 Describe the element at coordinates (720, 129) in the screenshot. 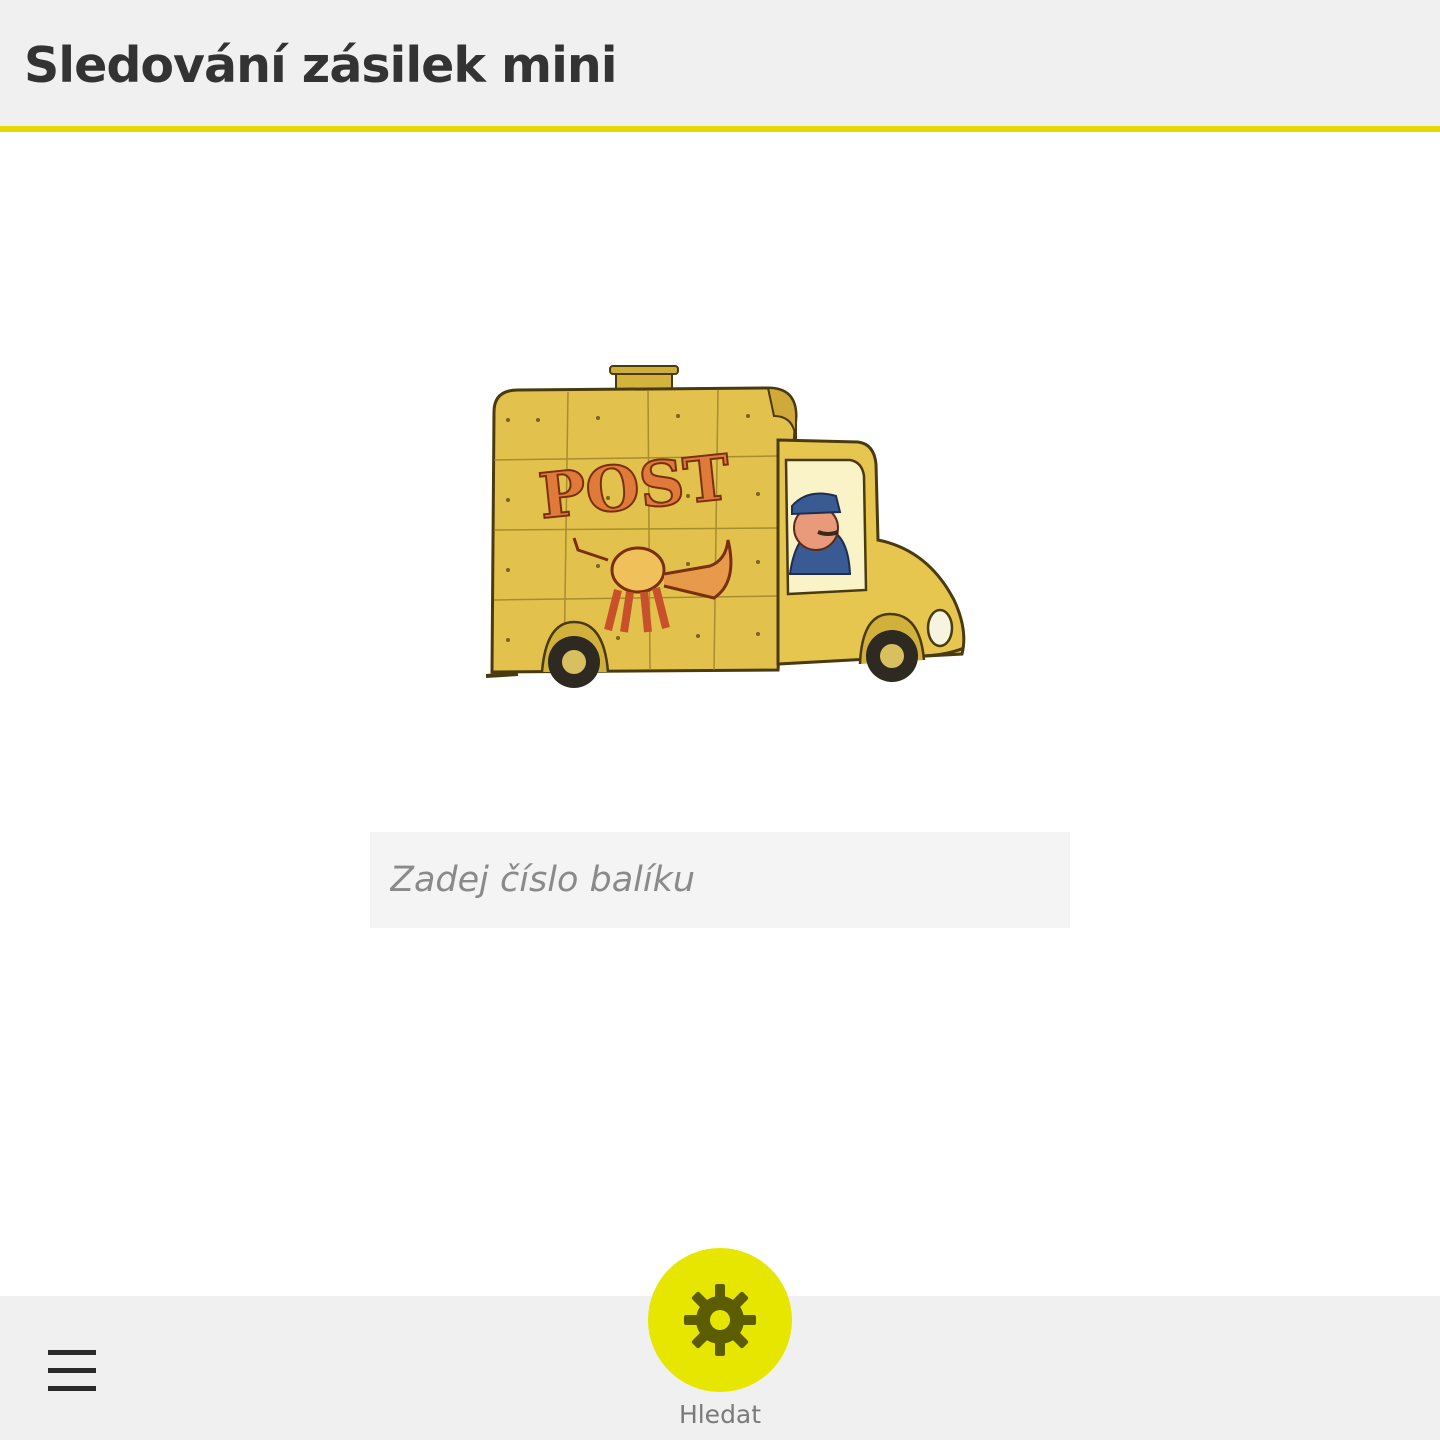

I see `title-bar-accent-line` at that location.